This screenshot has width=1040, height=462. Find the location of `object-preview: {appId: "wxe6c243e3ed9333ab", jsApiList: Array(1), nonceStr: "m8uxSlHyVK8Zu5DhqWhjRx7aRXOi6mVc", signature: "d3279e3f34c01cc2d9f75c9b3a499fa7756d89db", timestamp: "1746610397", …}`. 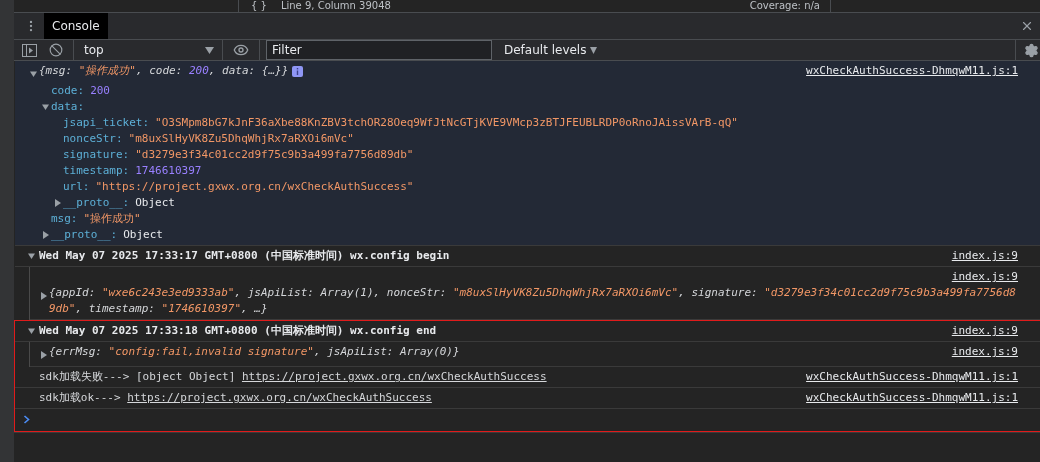

object-preview: {appId: "wxe6c243e3ed9333ab", jsApiList: Array(1), nonceStr: "m8uxSlHyVK8Zu5DhqWhjRx7aRXOi6mVc", signature: "d3279e3f34c01cc2d9f75c9b3a499fa7756d89db", timestamp: "1746610397", …} is located at coordinates (533, 301).